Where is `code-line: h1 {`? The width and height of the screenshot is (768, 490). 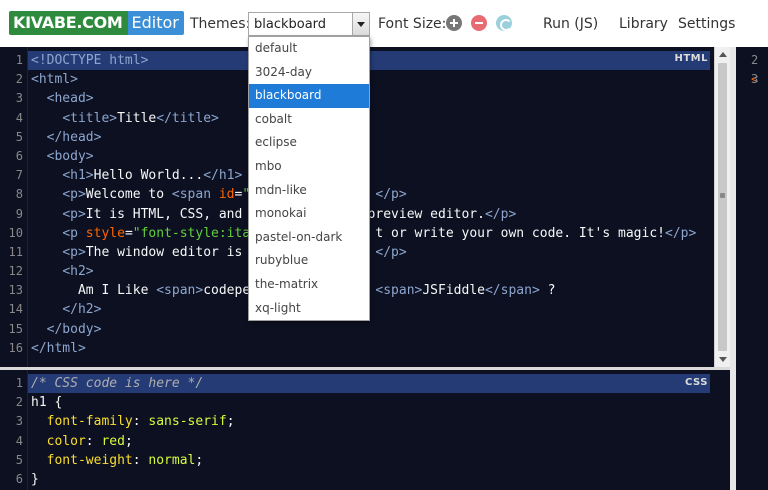 code-line: h1 { is located at coordinates (370, 402).